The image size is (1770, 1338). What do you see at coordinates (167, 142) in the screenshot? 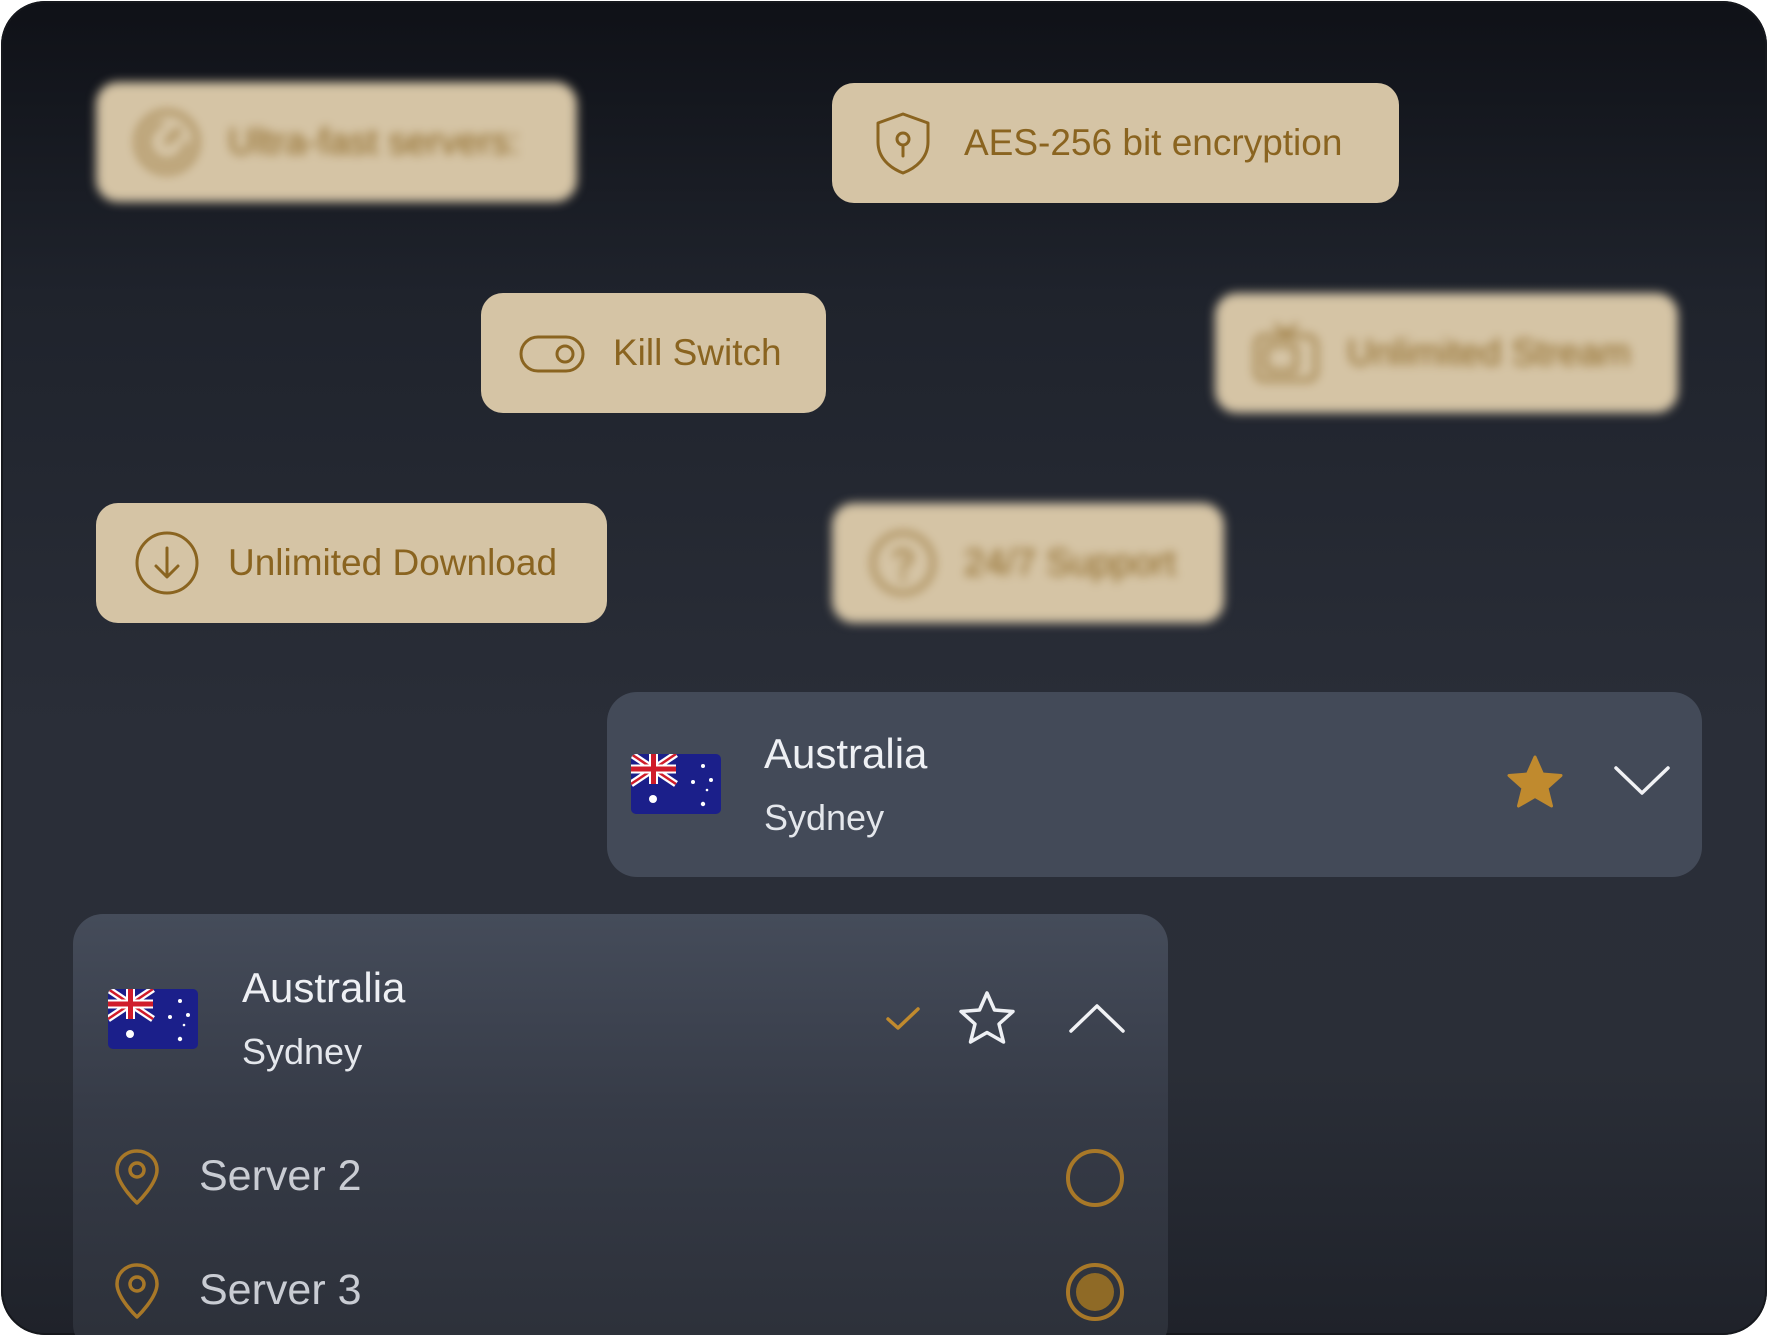
I see `speedometer-icon` at bounding box center [167, 142].